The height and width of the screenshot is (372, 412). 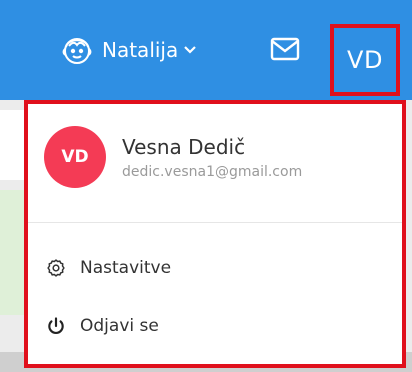 I want to click on user-info: Vesna Dedič dedic.vesna1@gmail.com, so click(x=212, y=157).